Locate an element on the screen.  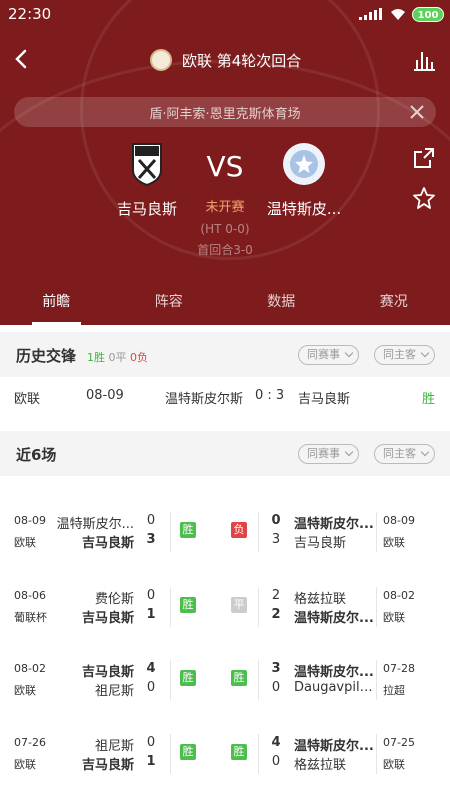
venue-banner: 盾·阿丰索·恩里克斯体育场 is located at coordinates (225, 112).